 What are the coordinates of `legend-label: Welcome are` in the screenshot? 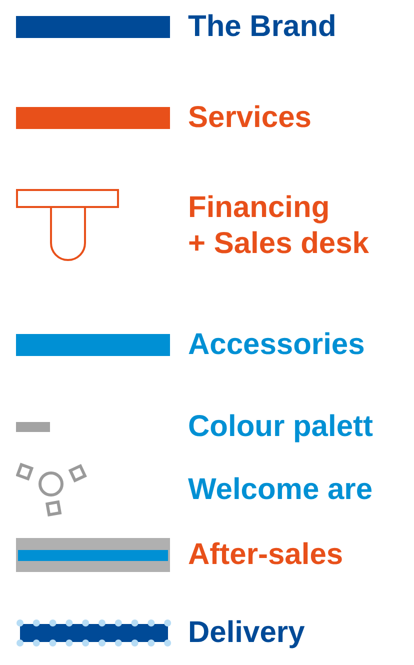 It's located at (280, 490).